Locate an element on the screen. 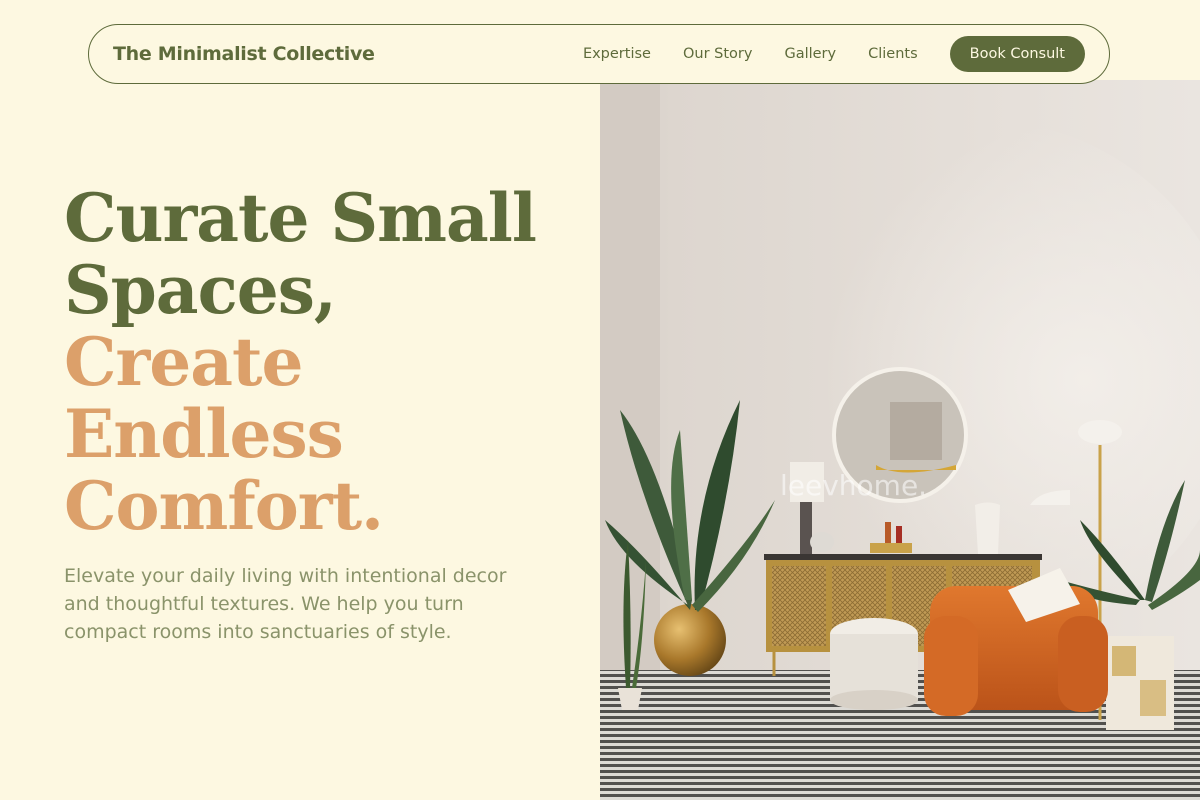  headline-line-1: Curate Small is located at coordinates (300, 218).